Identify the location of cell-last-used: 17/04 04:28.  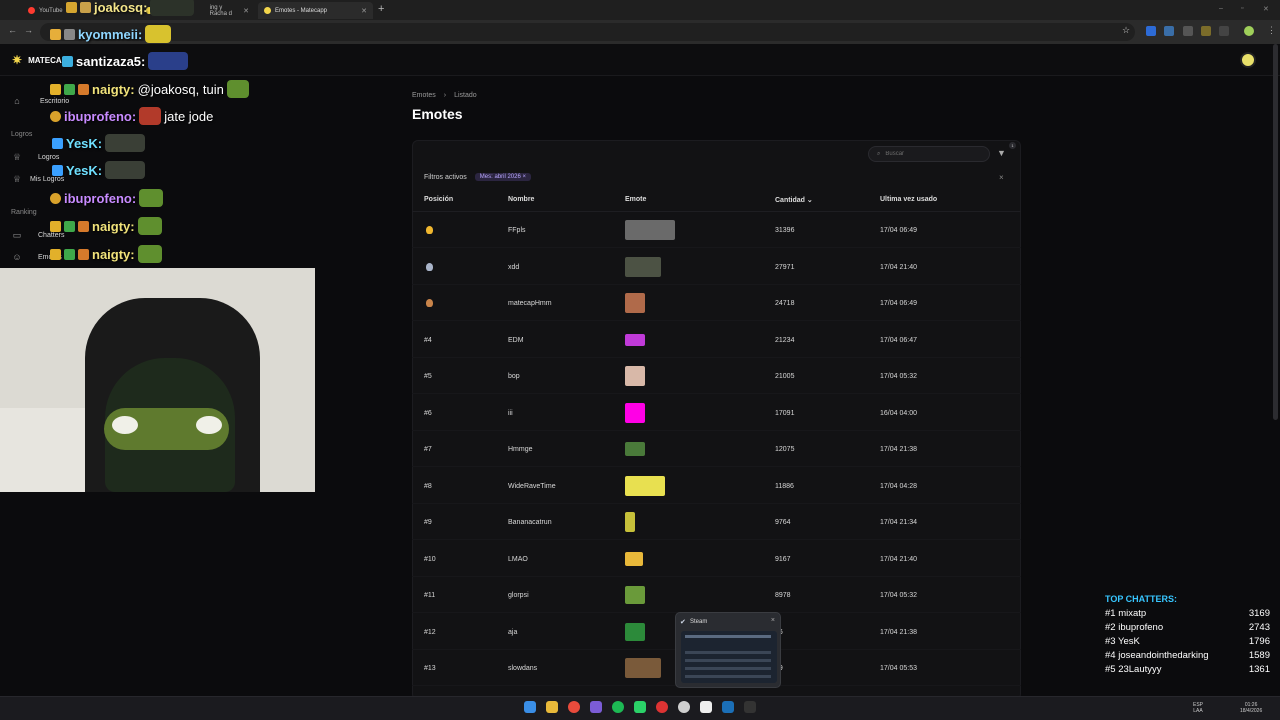
(898, 486).